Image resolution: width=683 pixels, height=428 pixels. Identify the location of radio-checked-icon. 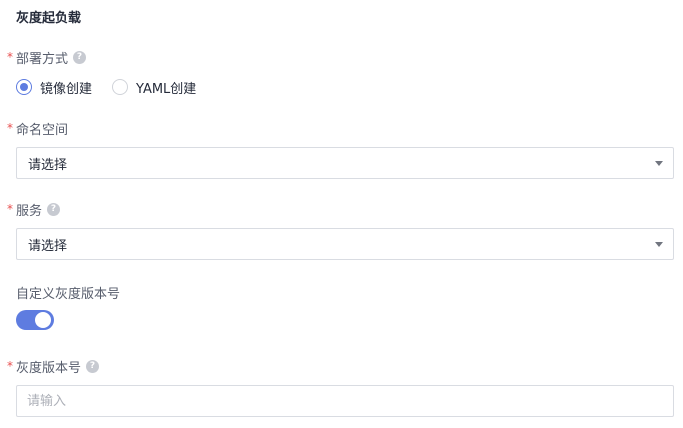
(24, 87).